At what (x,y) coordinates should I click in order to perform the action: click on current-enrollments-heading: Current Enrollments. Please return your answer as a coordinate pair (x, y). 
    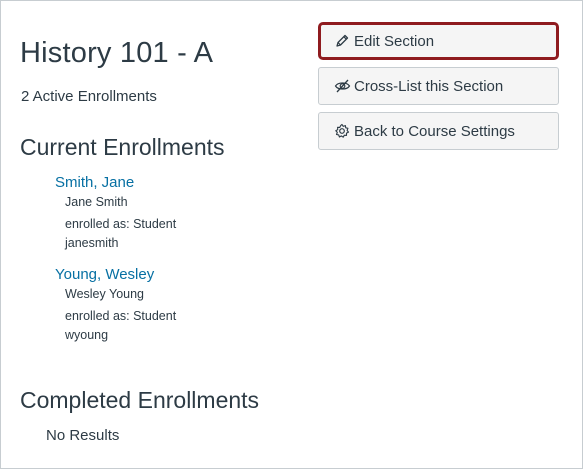
    Looking at the image, I should click on (122, 147).